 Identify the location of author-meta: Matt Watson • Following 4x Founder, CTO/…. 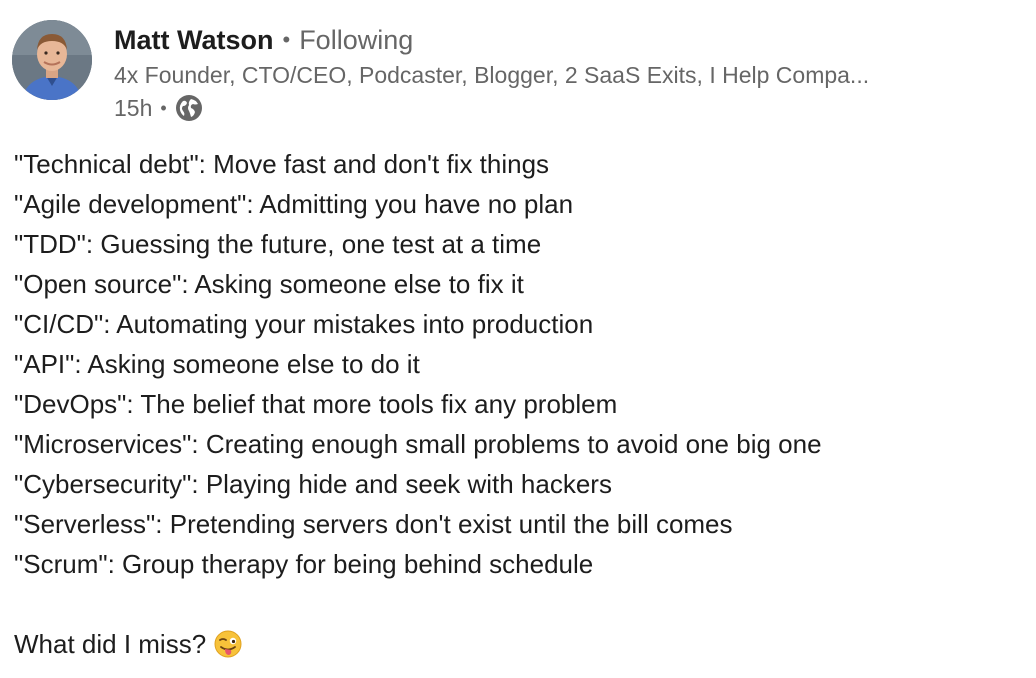
(564, 72).